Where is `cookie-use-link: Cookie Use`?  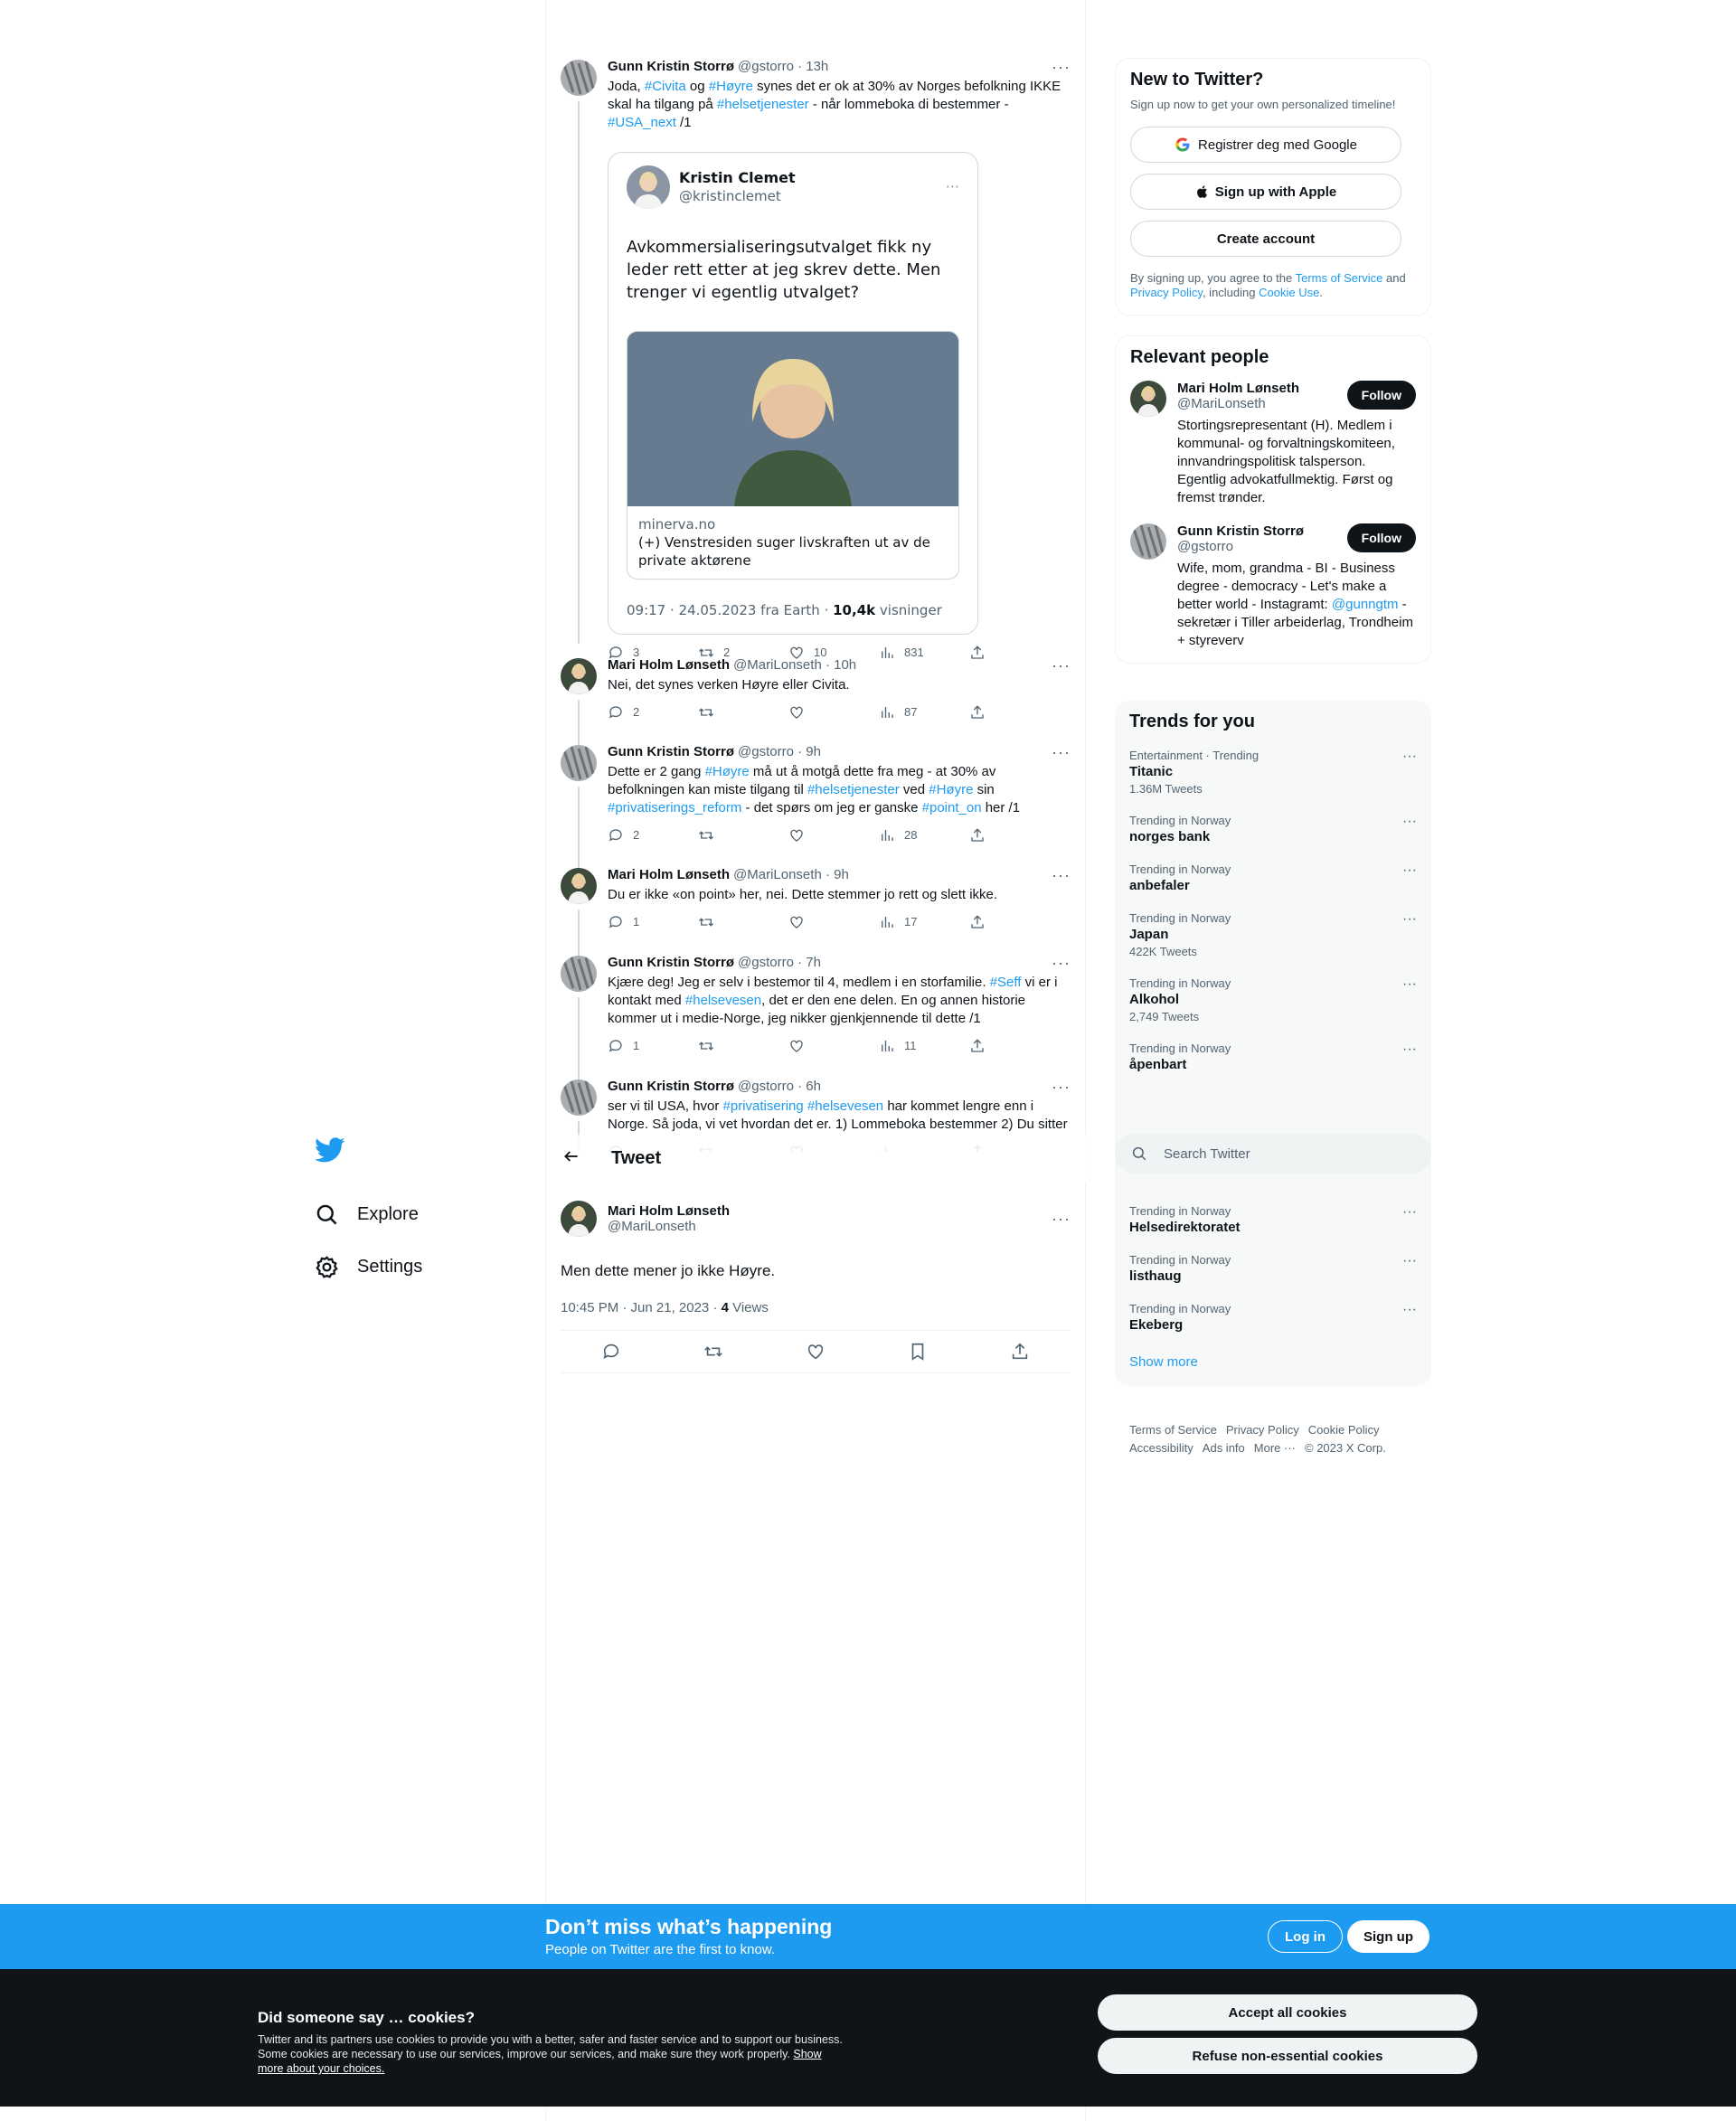
cookie-use-link: Cookie Use is located at coordinates (1289, 292).